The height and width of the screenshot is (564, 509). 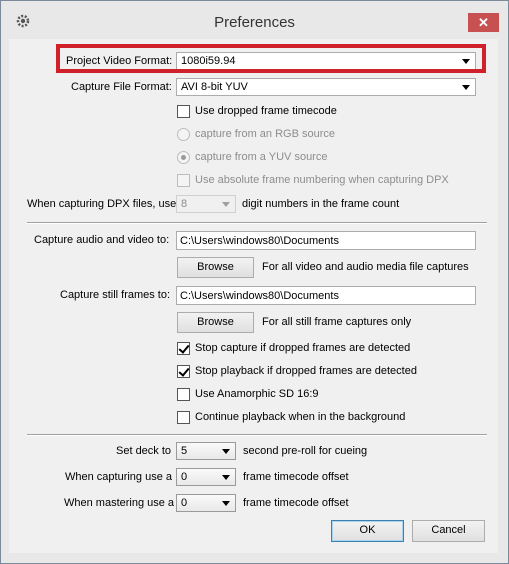 I want to click on dpx-digits-suffix: digit numbers in the frame count, so click(x=321, y=204).